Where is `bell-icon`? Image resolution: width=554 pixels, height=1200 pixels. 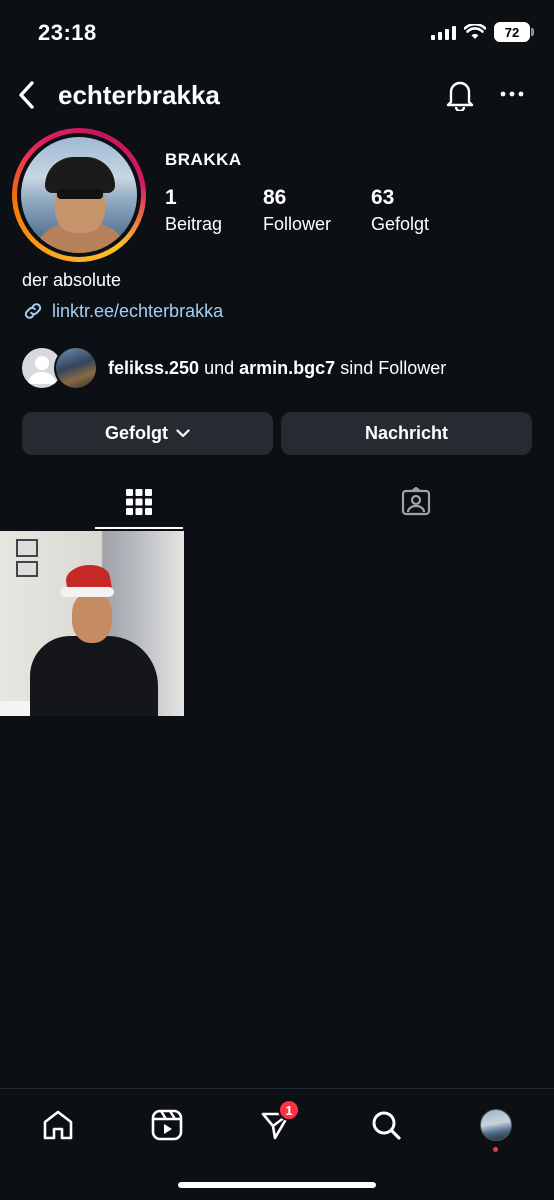
bell-icon is located at coordinates (460, 96).